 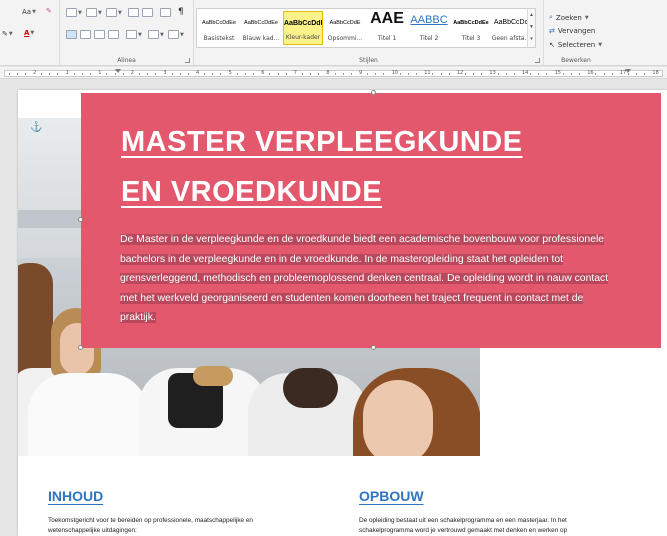 I want to click on resize-handle-left, so click(x=80, y=219).